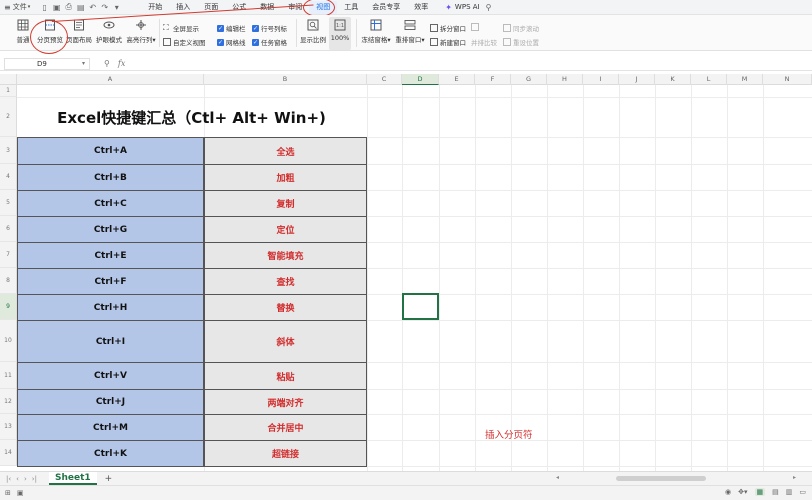  Describe the element at coordinates (8, 203) in the screenshot. I see `row-header-5: 5` at that location.